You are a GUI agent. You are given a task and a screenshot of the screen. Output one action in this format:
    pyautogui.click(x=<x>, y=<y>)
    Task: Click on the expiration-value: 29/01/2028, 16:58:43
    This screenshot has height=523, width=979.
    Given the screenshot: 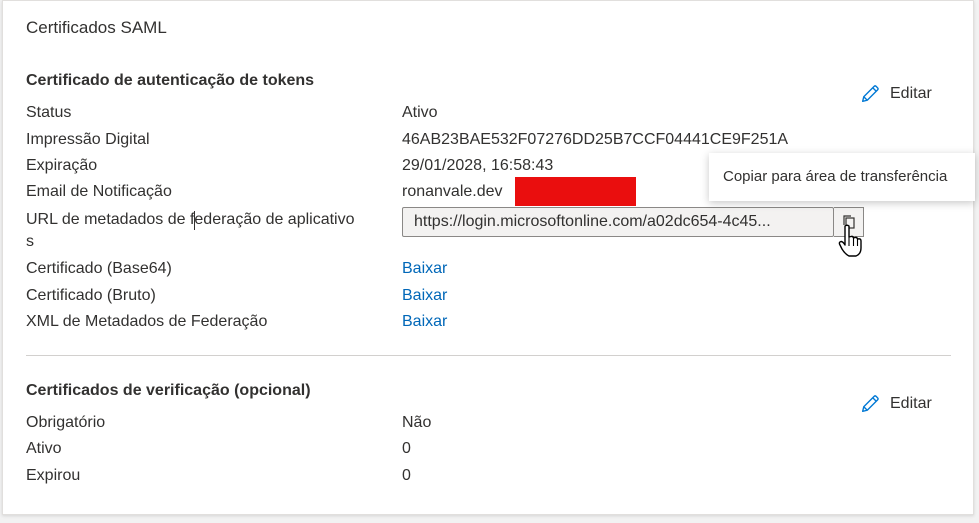 What is the action you would take?
    pyautogui.click(x=478, y=165)
    